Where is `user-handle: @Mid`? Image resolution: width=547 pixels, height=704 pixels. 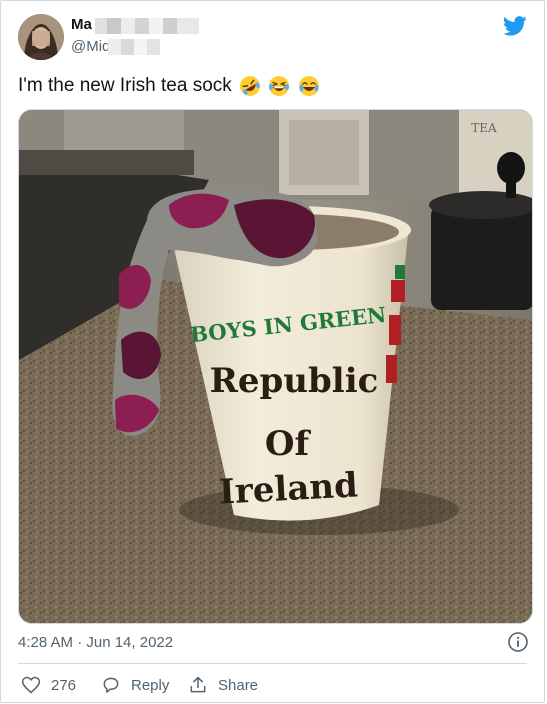
user-handle: @Mid is located at coordinates (90, 46).